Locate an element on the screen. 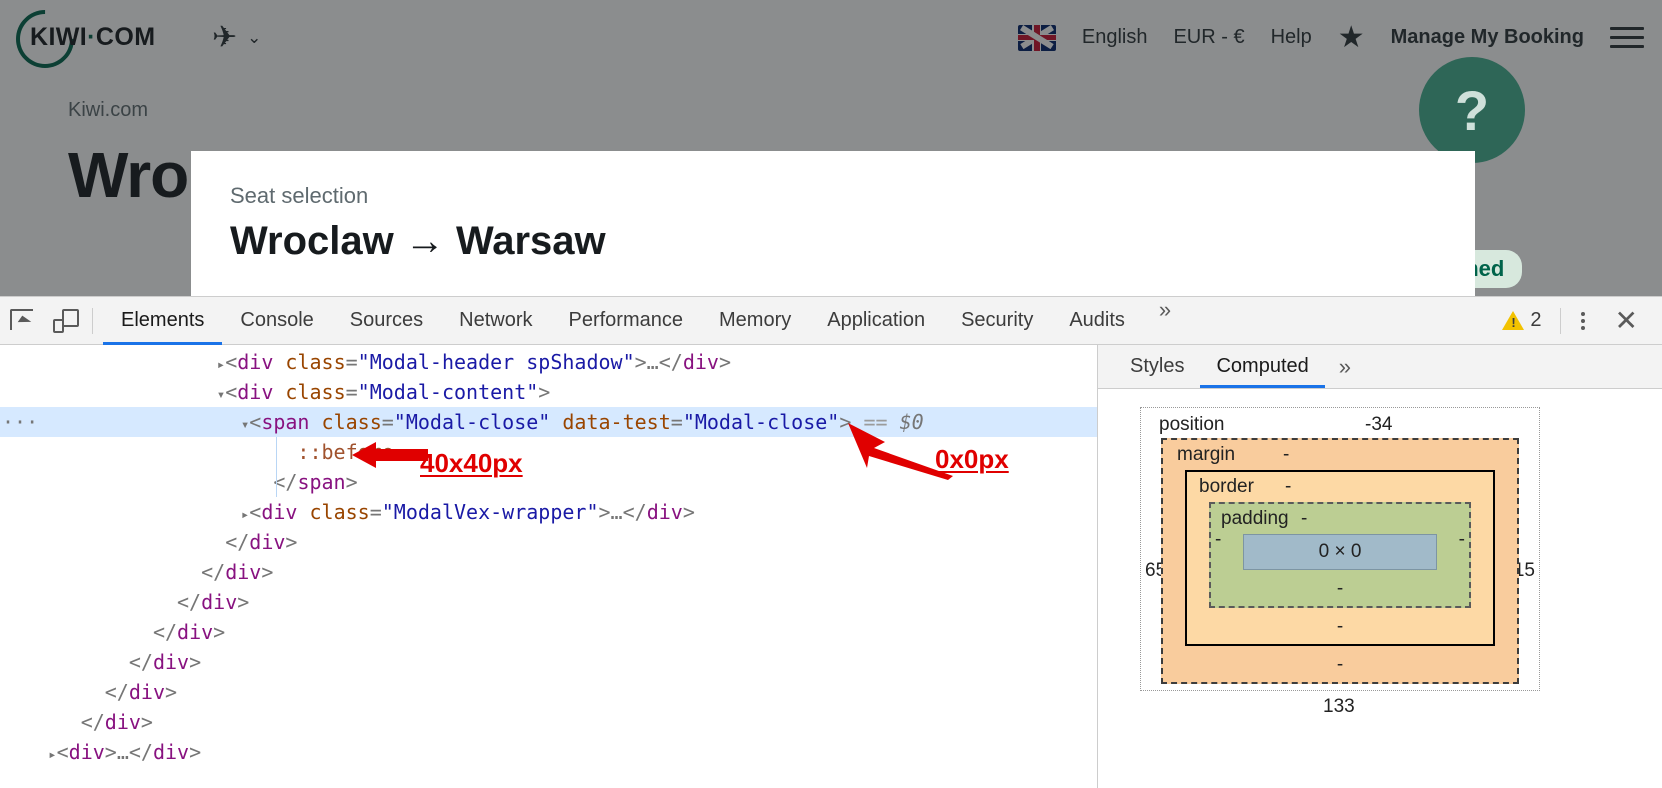  dom-token-tag: span is located at coordinates (321, 482).